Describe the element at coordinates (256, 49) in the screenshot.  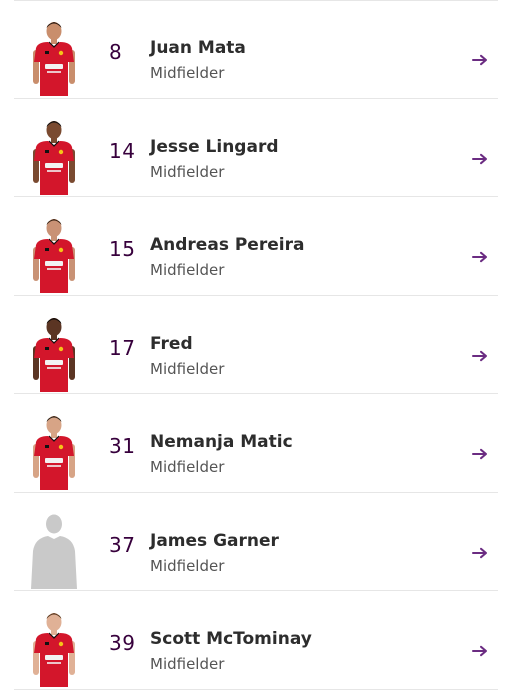
I see `player-row-8: 8 Juan Mata Midfielder` at that location.